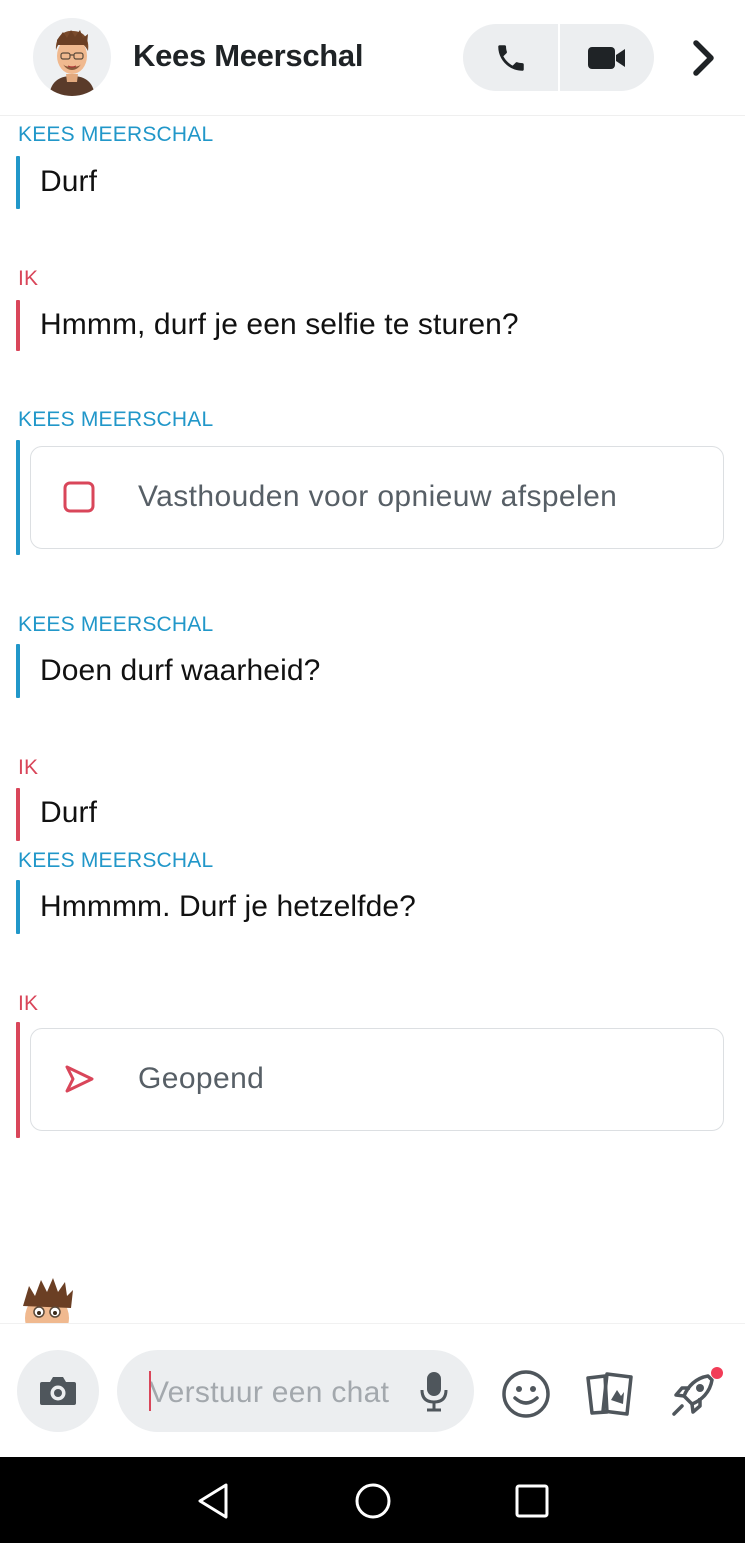 The height and width of the screenshot is (1543, 745). Describe the element at coordinates (248, 56) in the screenshot. I see `contact-name: Kees Meerschal` at that location.